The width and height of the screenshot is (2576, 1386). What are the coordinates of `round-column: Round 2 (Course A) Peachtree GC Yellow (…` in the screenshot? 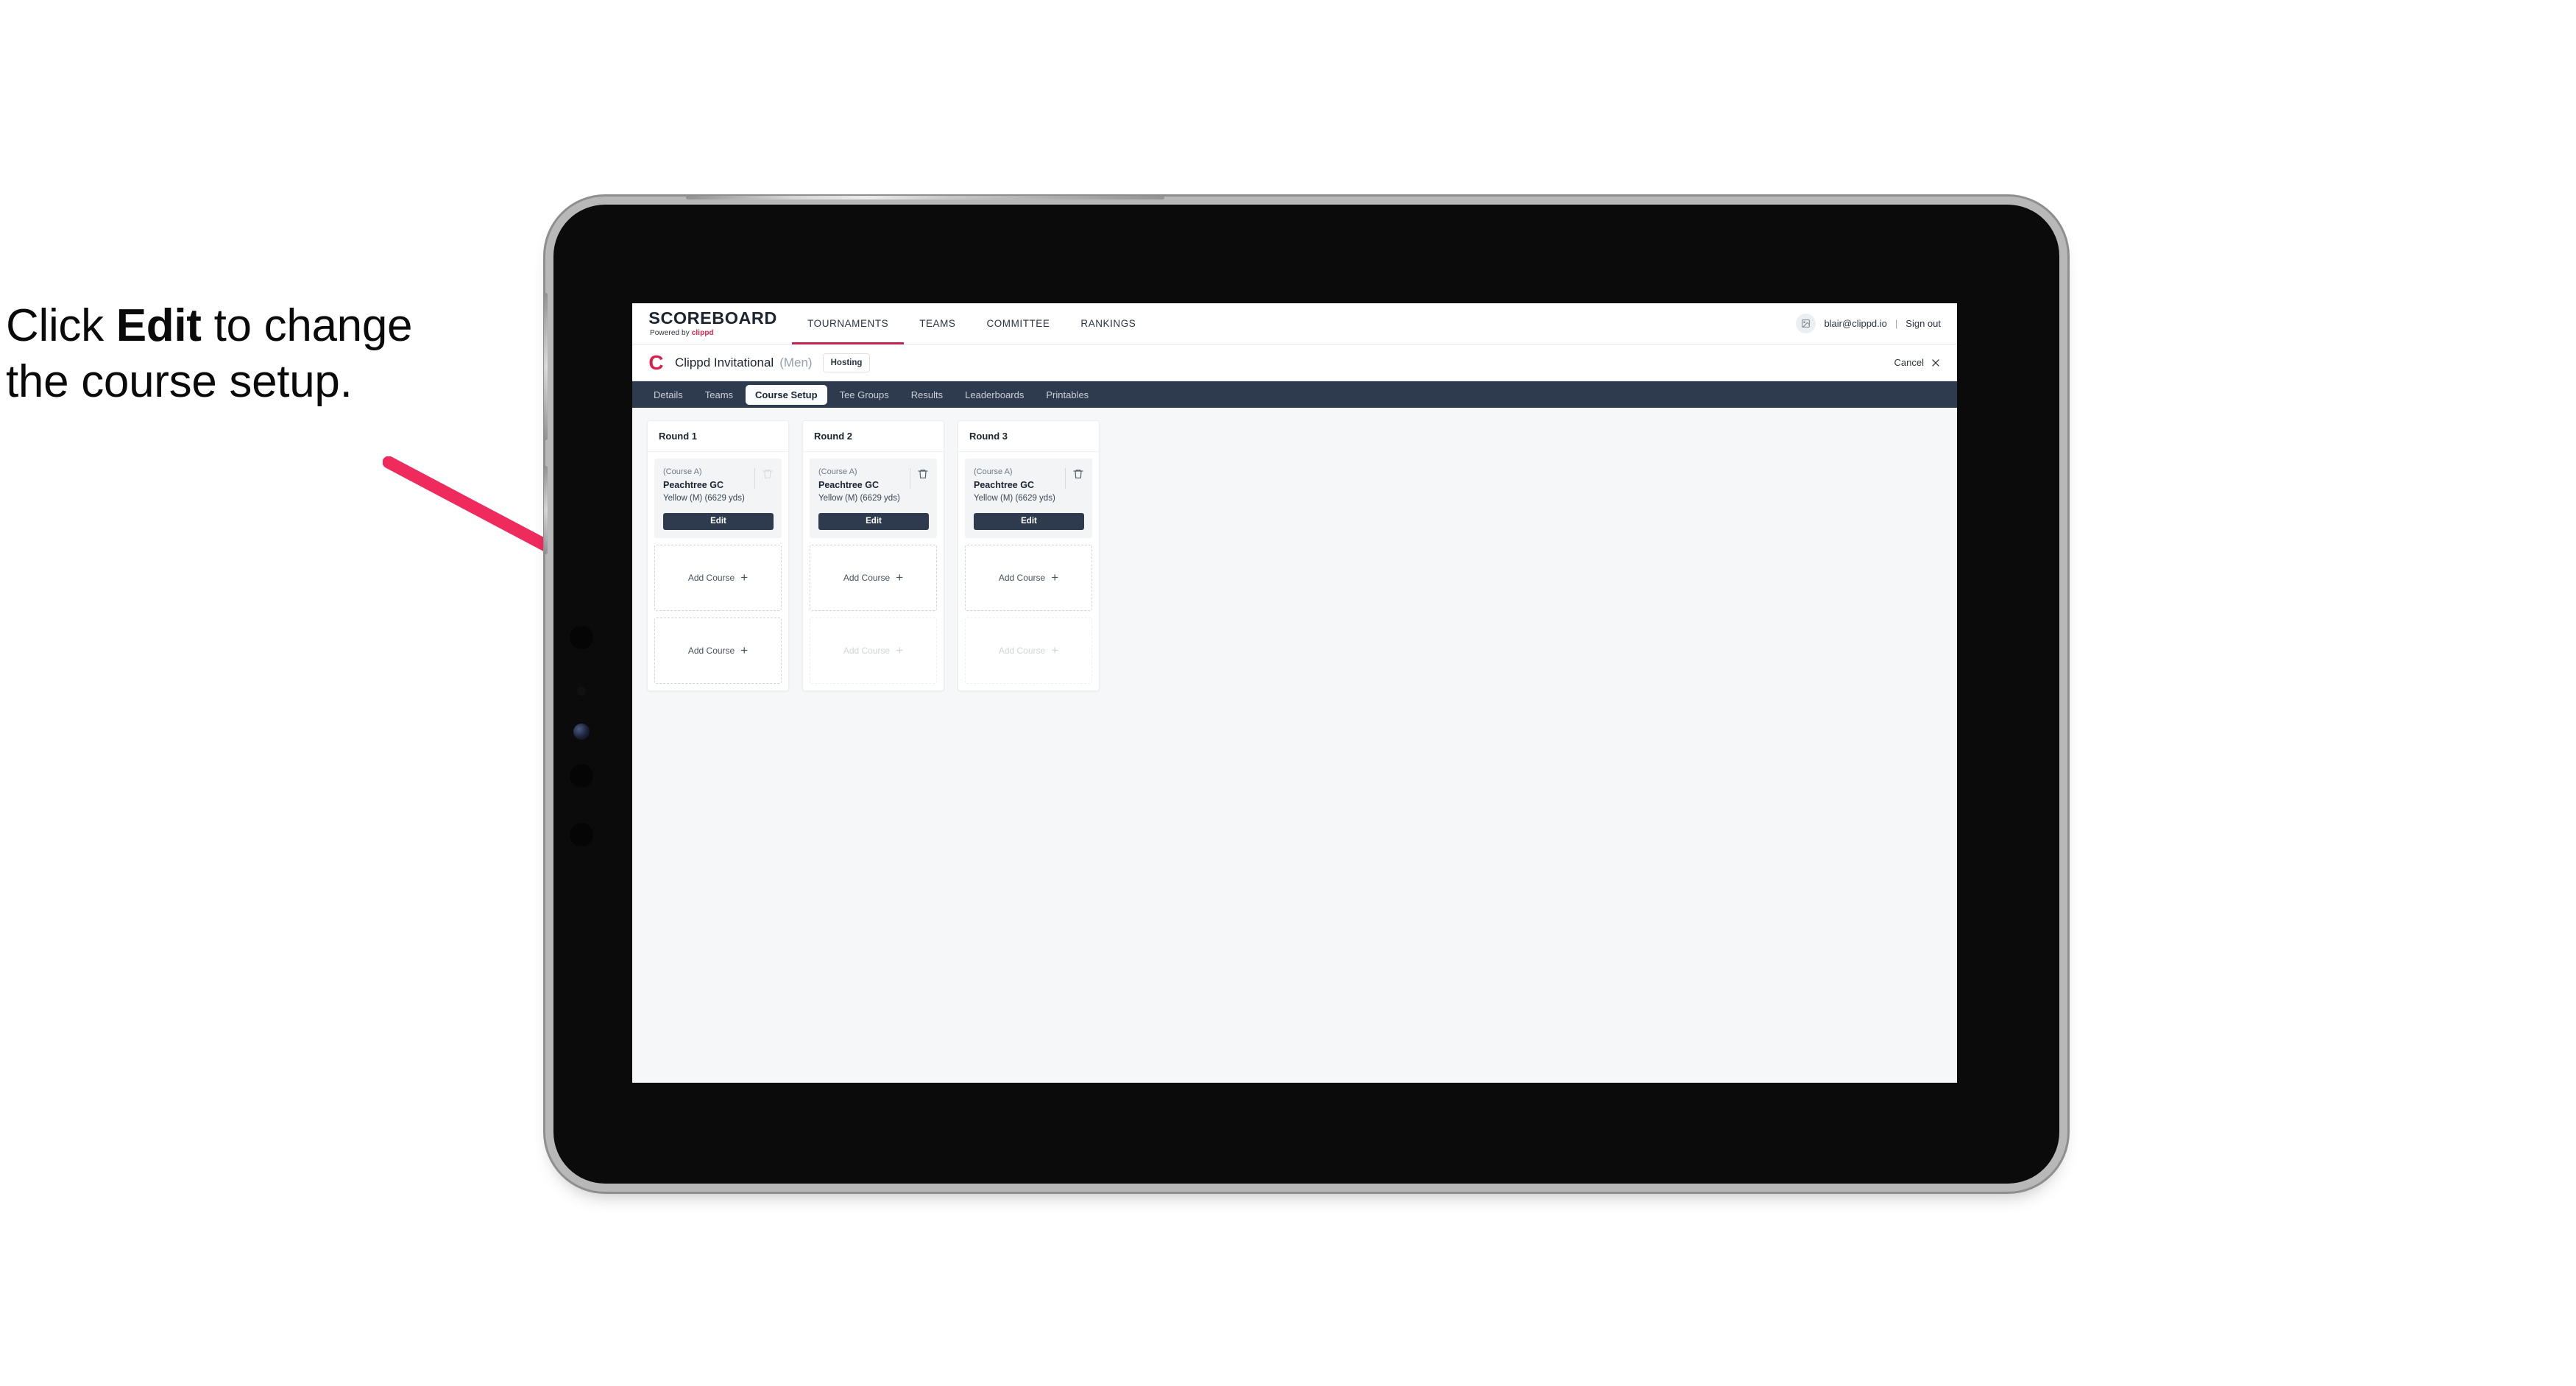 It's located at (873, 555).